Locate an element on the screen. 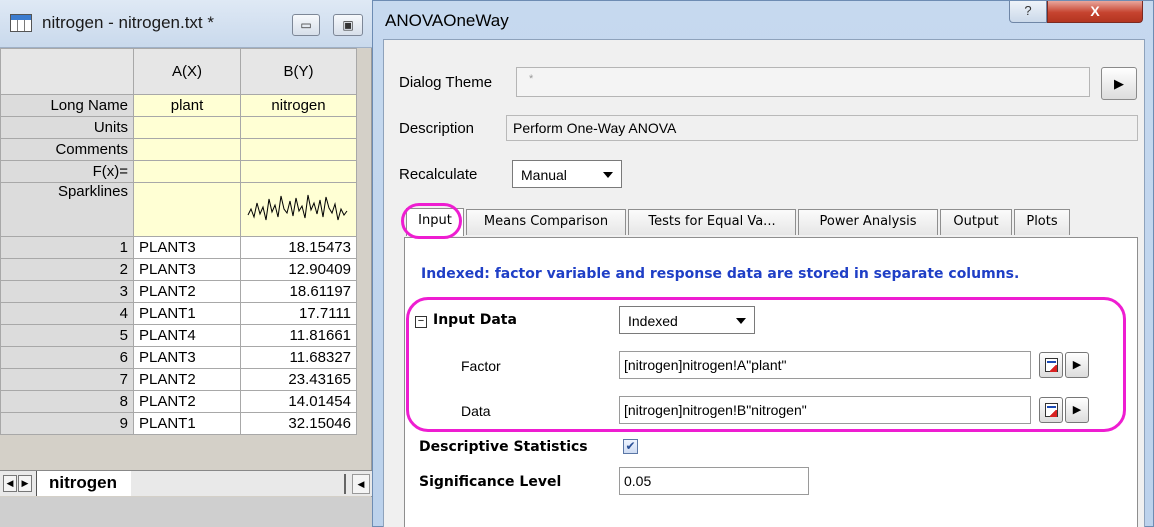 This screenshot has width=1154, height=527. cell: 23.43165 is located at coordinates (298, 379).